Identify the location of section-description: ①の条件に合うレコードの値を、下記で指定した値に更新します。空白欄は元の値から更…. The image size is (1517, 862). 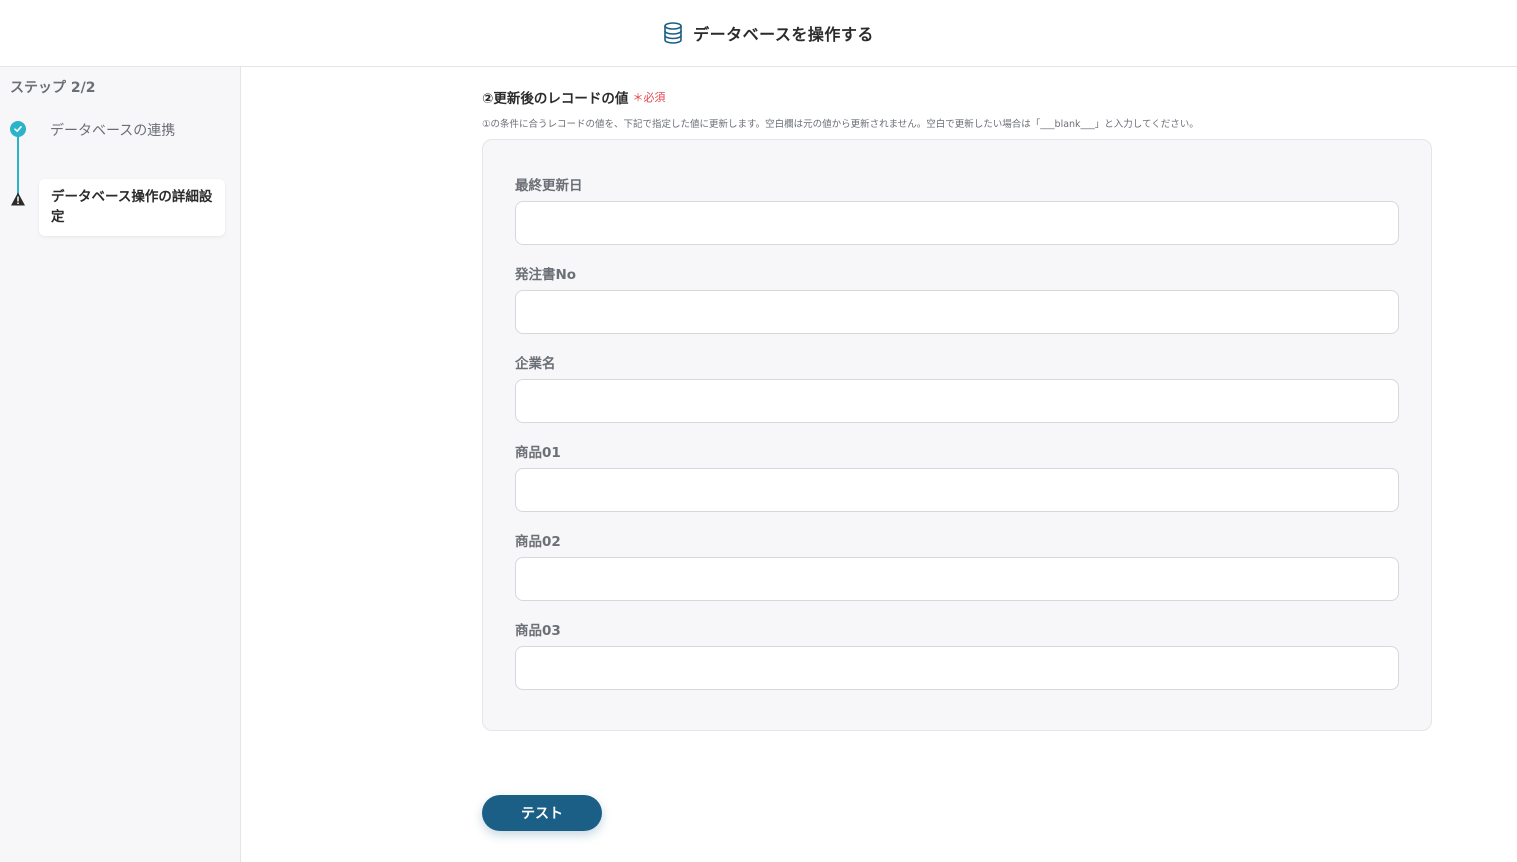
(840, 124).